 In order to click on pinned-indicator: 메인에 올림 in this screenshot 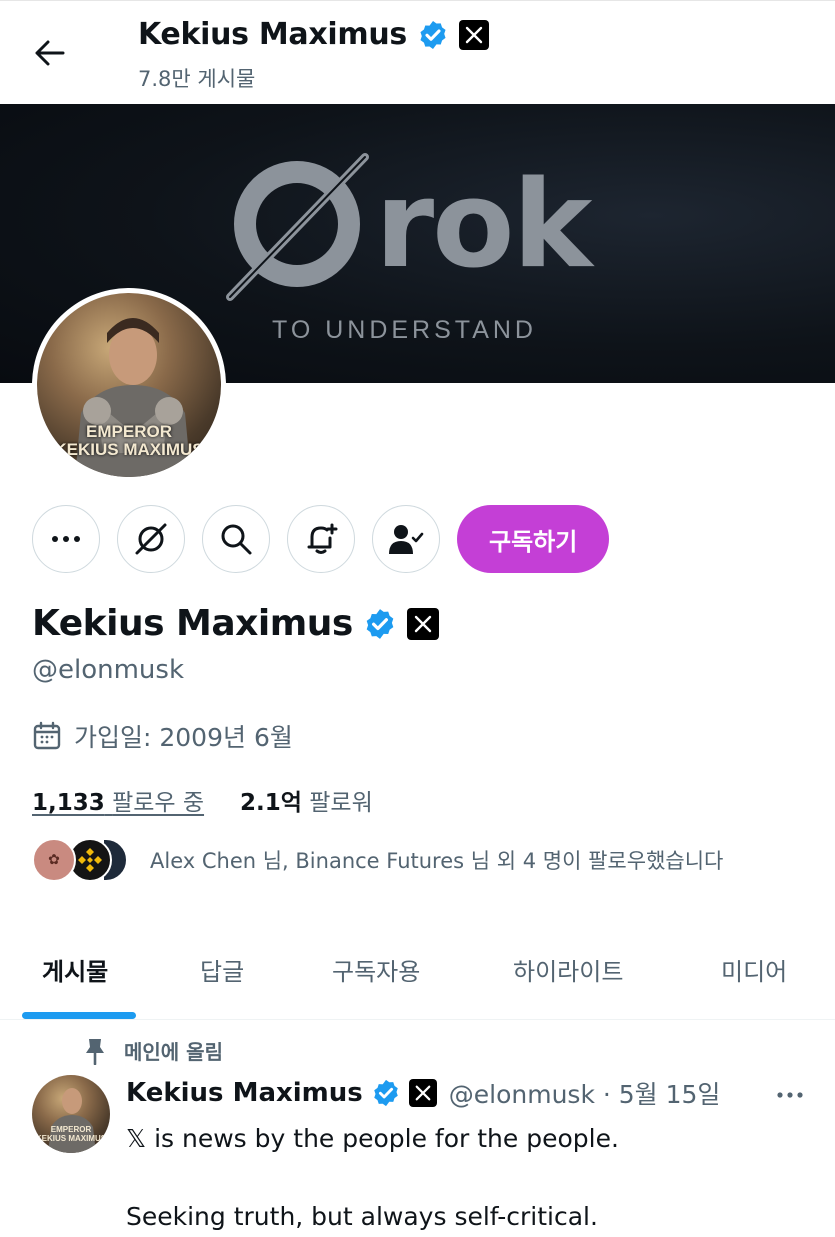, I will do `click(153, 1050)`.